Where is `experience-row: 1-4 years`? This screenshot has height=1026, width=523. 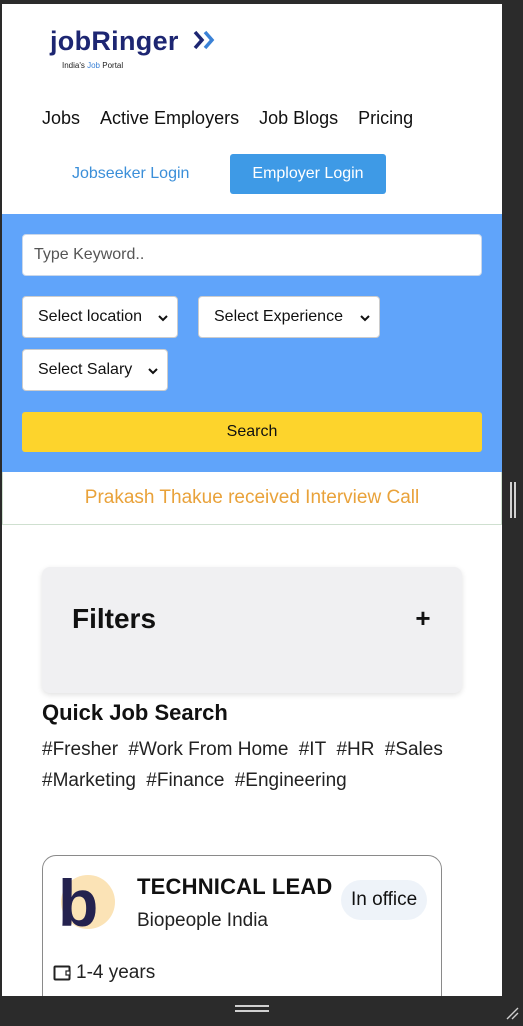 experience-row: 1-4 years is located at coordinates (104, 973).